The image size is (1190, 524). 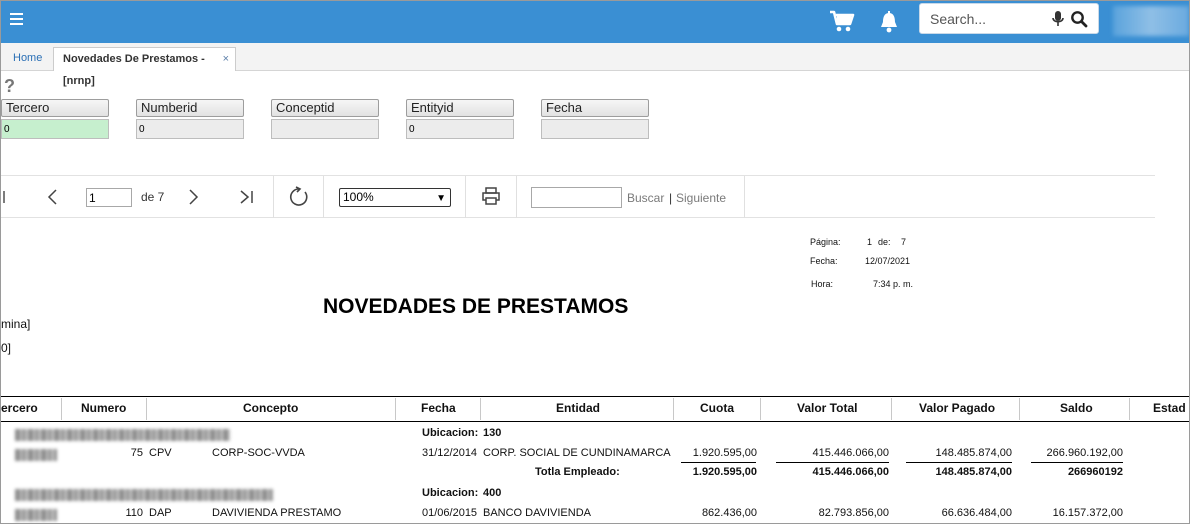 What do you see at coordinates (893, 284) in the screenshot?
I see `time-value: 7:34 p. m.` at bounding box center [893, 284].